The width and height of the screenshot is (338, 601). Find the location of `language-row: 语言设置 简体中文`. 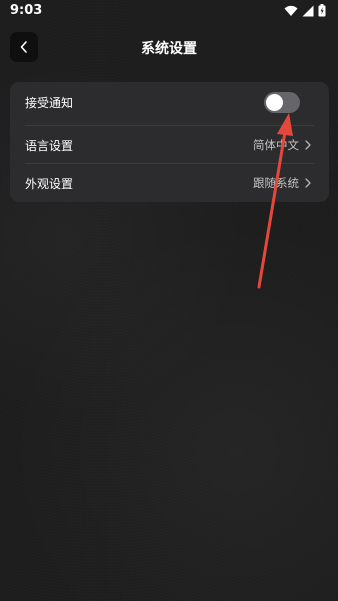

language-row: 语言设置 简体中文 is located at coordinates (169, 145).